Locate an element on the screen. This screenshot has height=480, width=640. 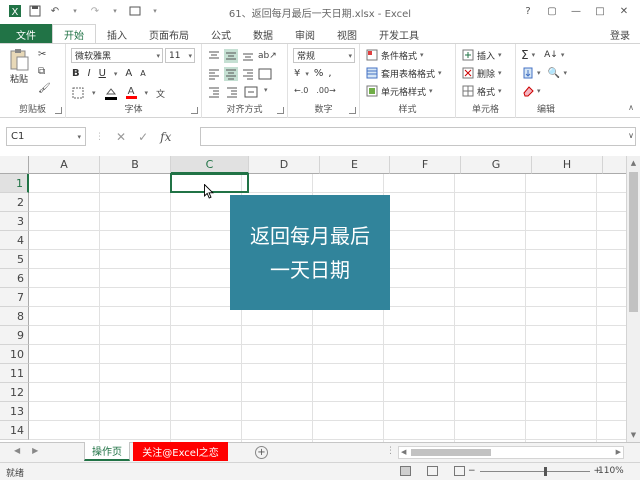
column-header-f: F is located at coordinates (425, 165).